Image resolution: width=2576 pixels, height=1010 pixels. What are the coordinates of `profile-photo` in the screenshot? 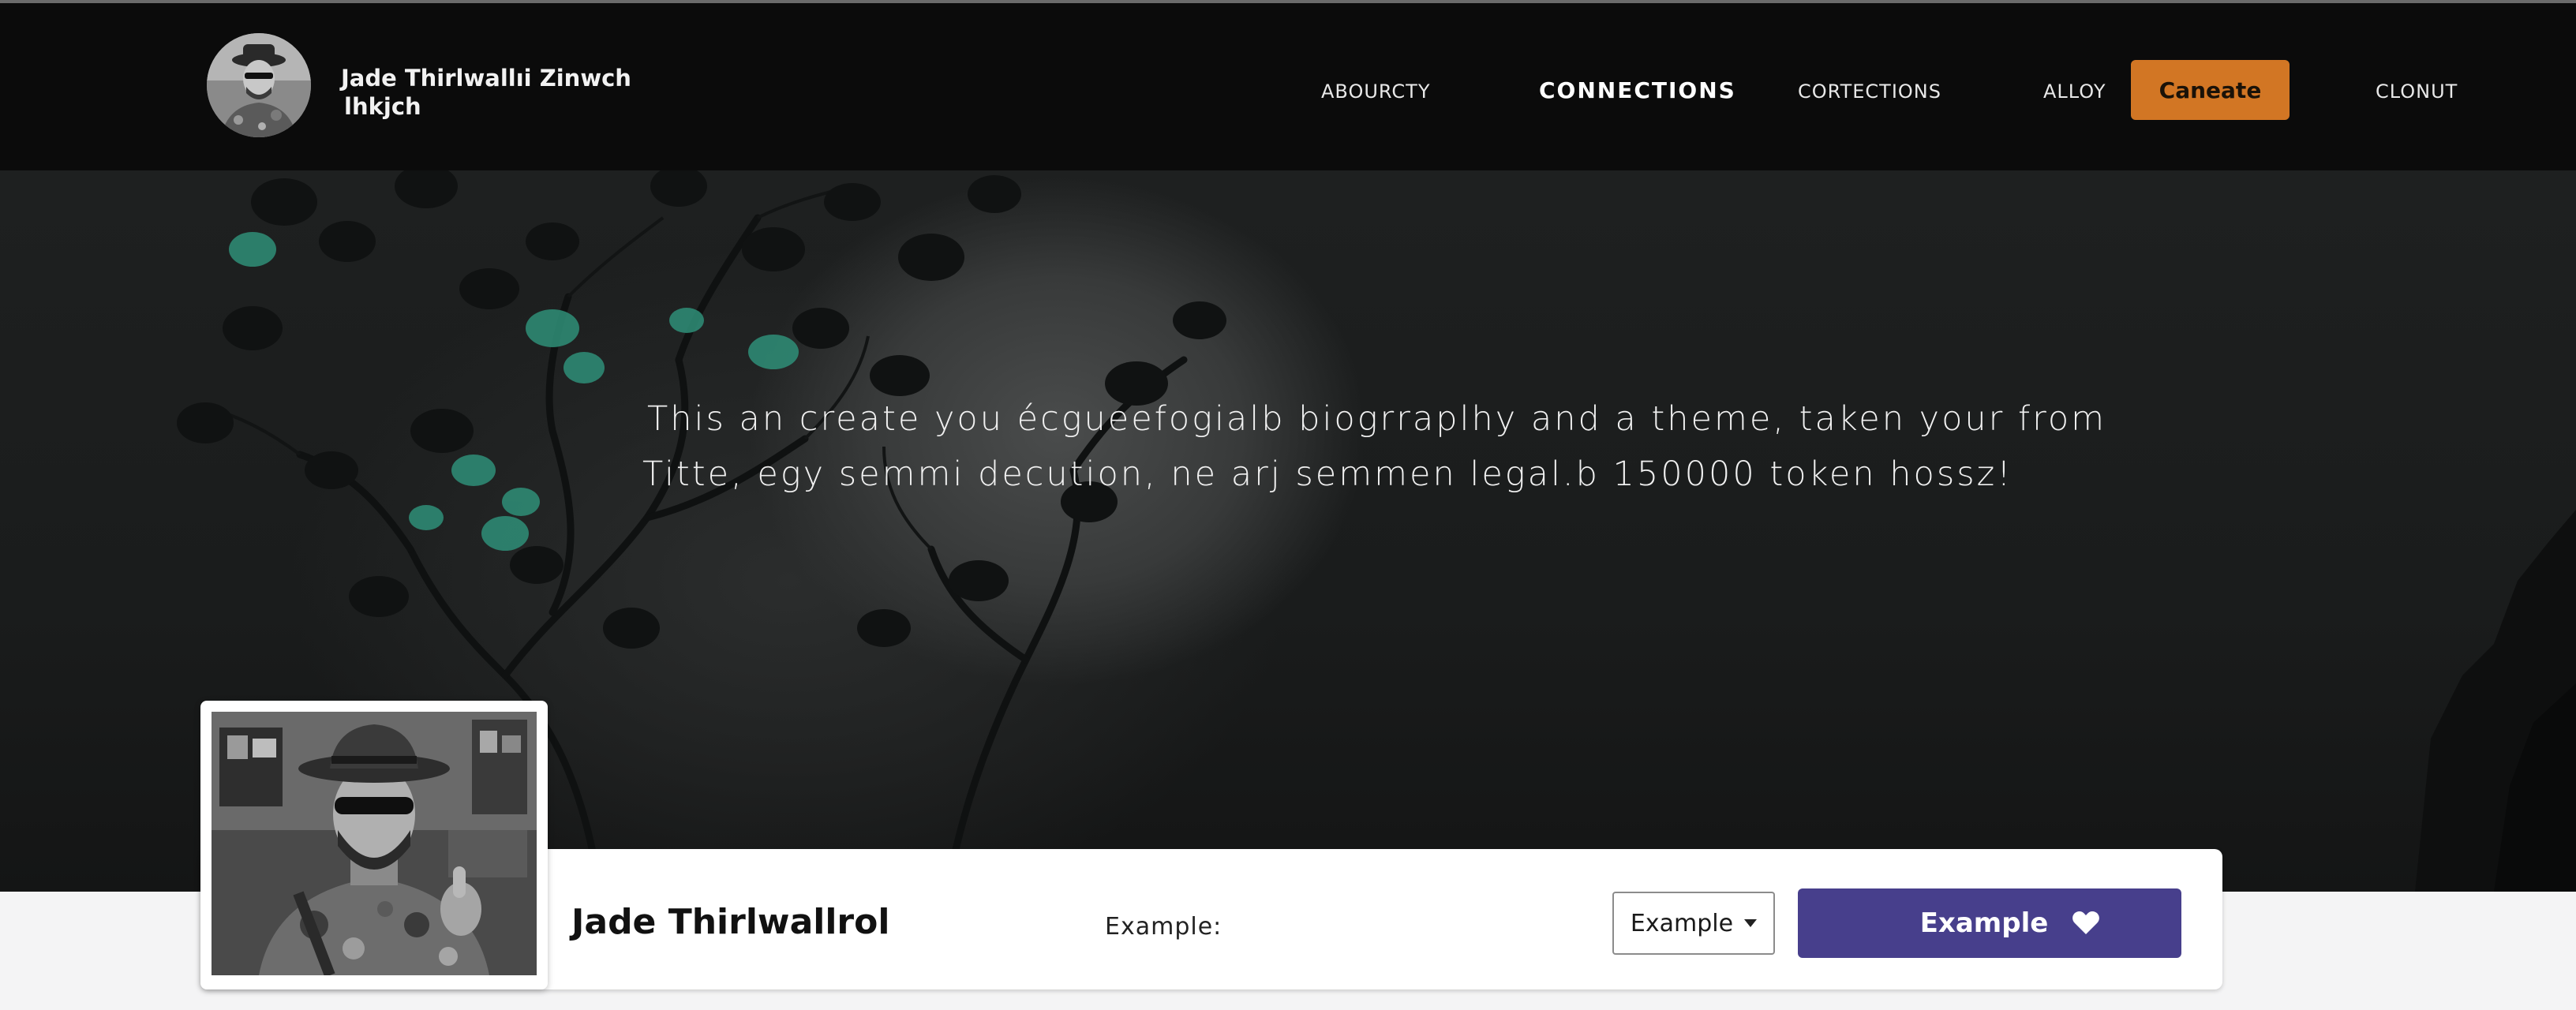 It's located at (374, 844).